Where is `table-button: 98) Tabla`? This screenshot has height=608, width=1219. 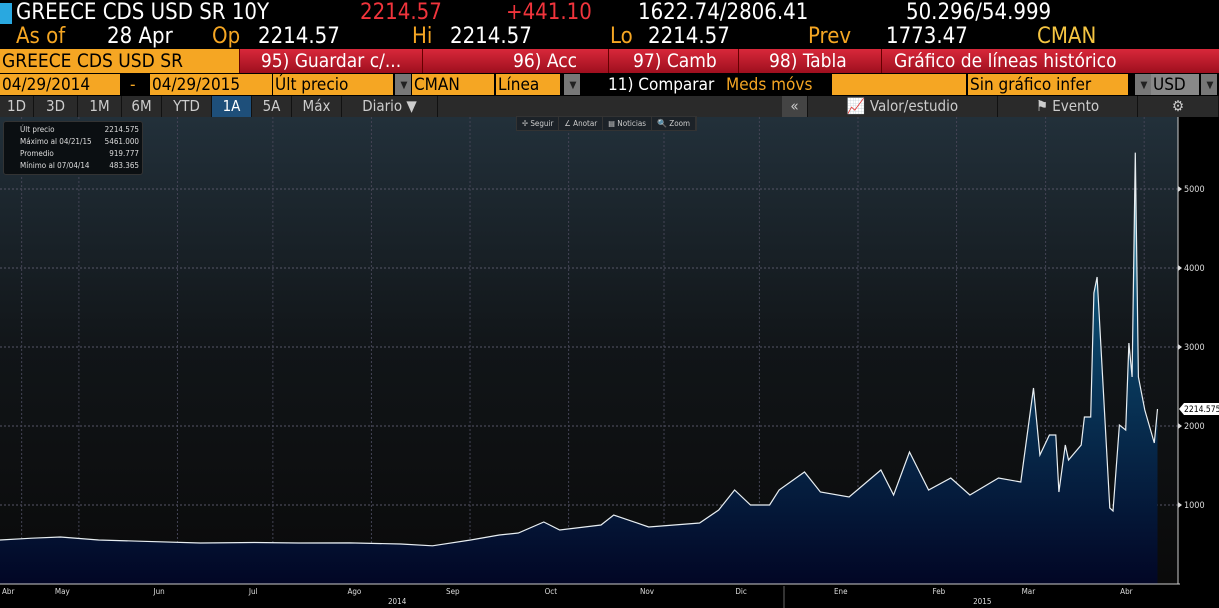 table-button: 98) Tabla is located at coordinates (810, 61).